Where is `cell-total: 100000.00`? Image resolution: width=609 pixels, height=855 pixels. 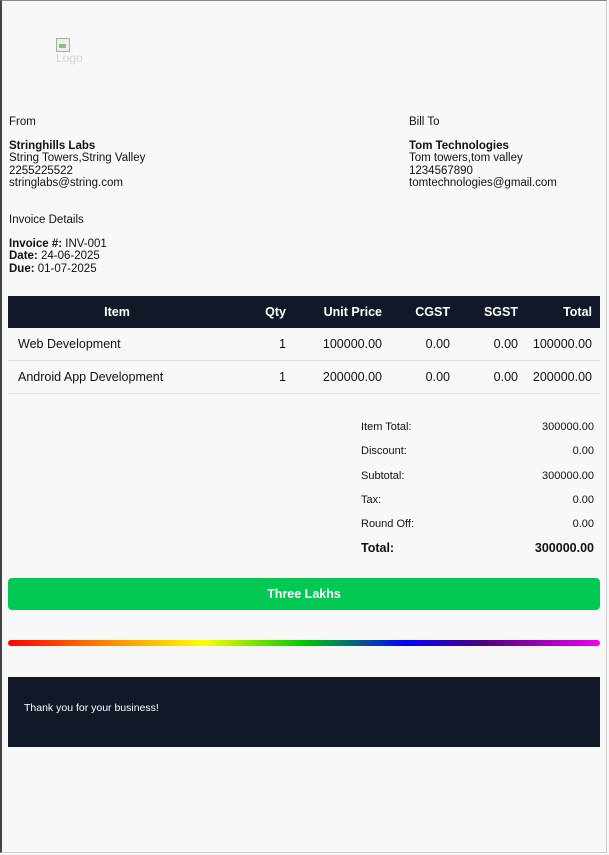
cell-total: 100000.00 is located at coordinates (559, 344).